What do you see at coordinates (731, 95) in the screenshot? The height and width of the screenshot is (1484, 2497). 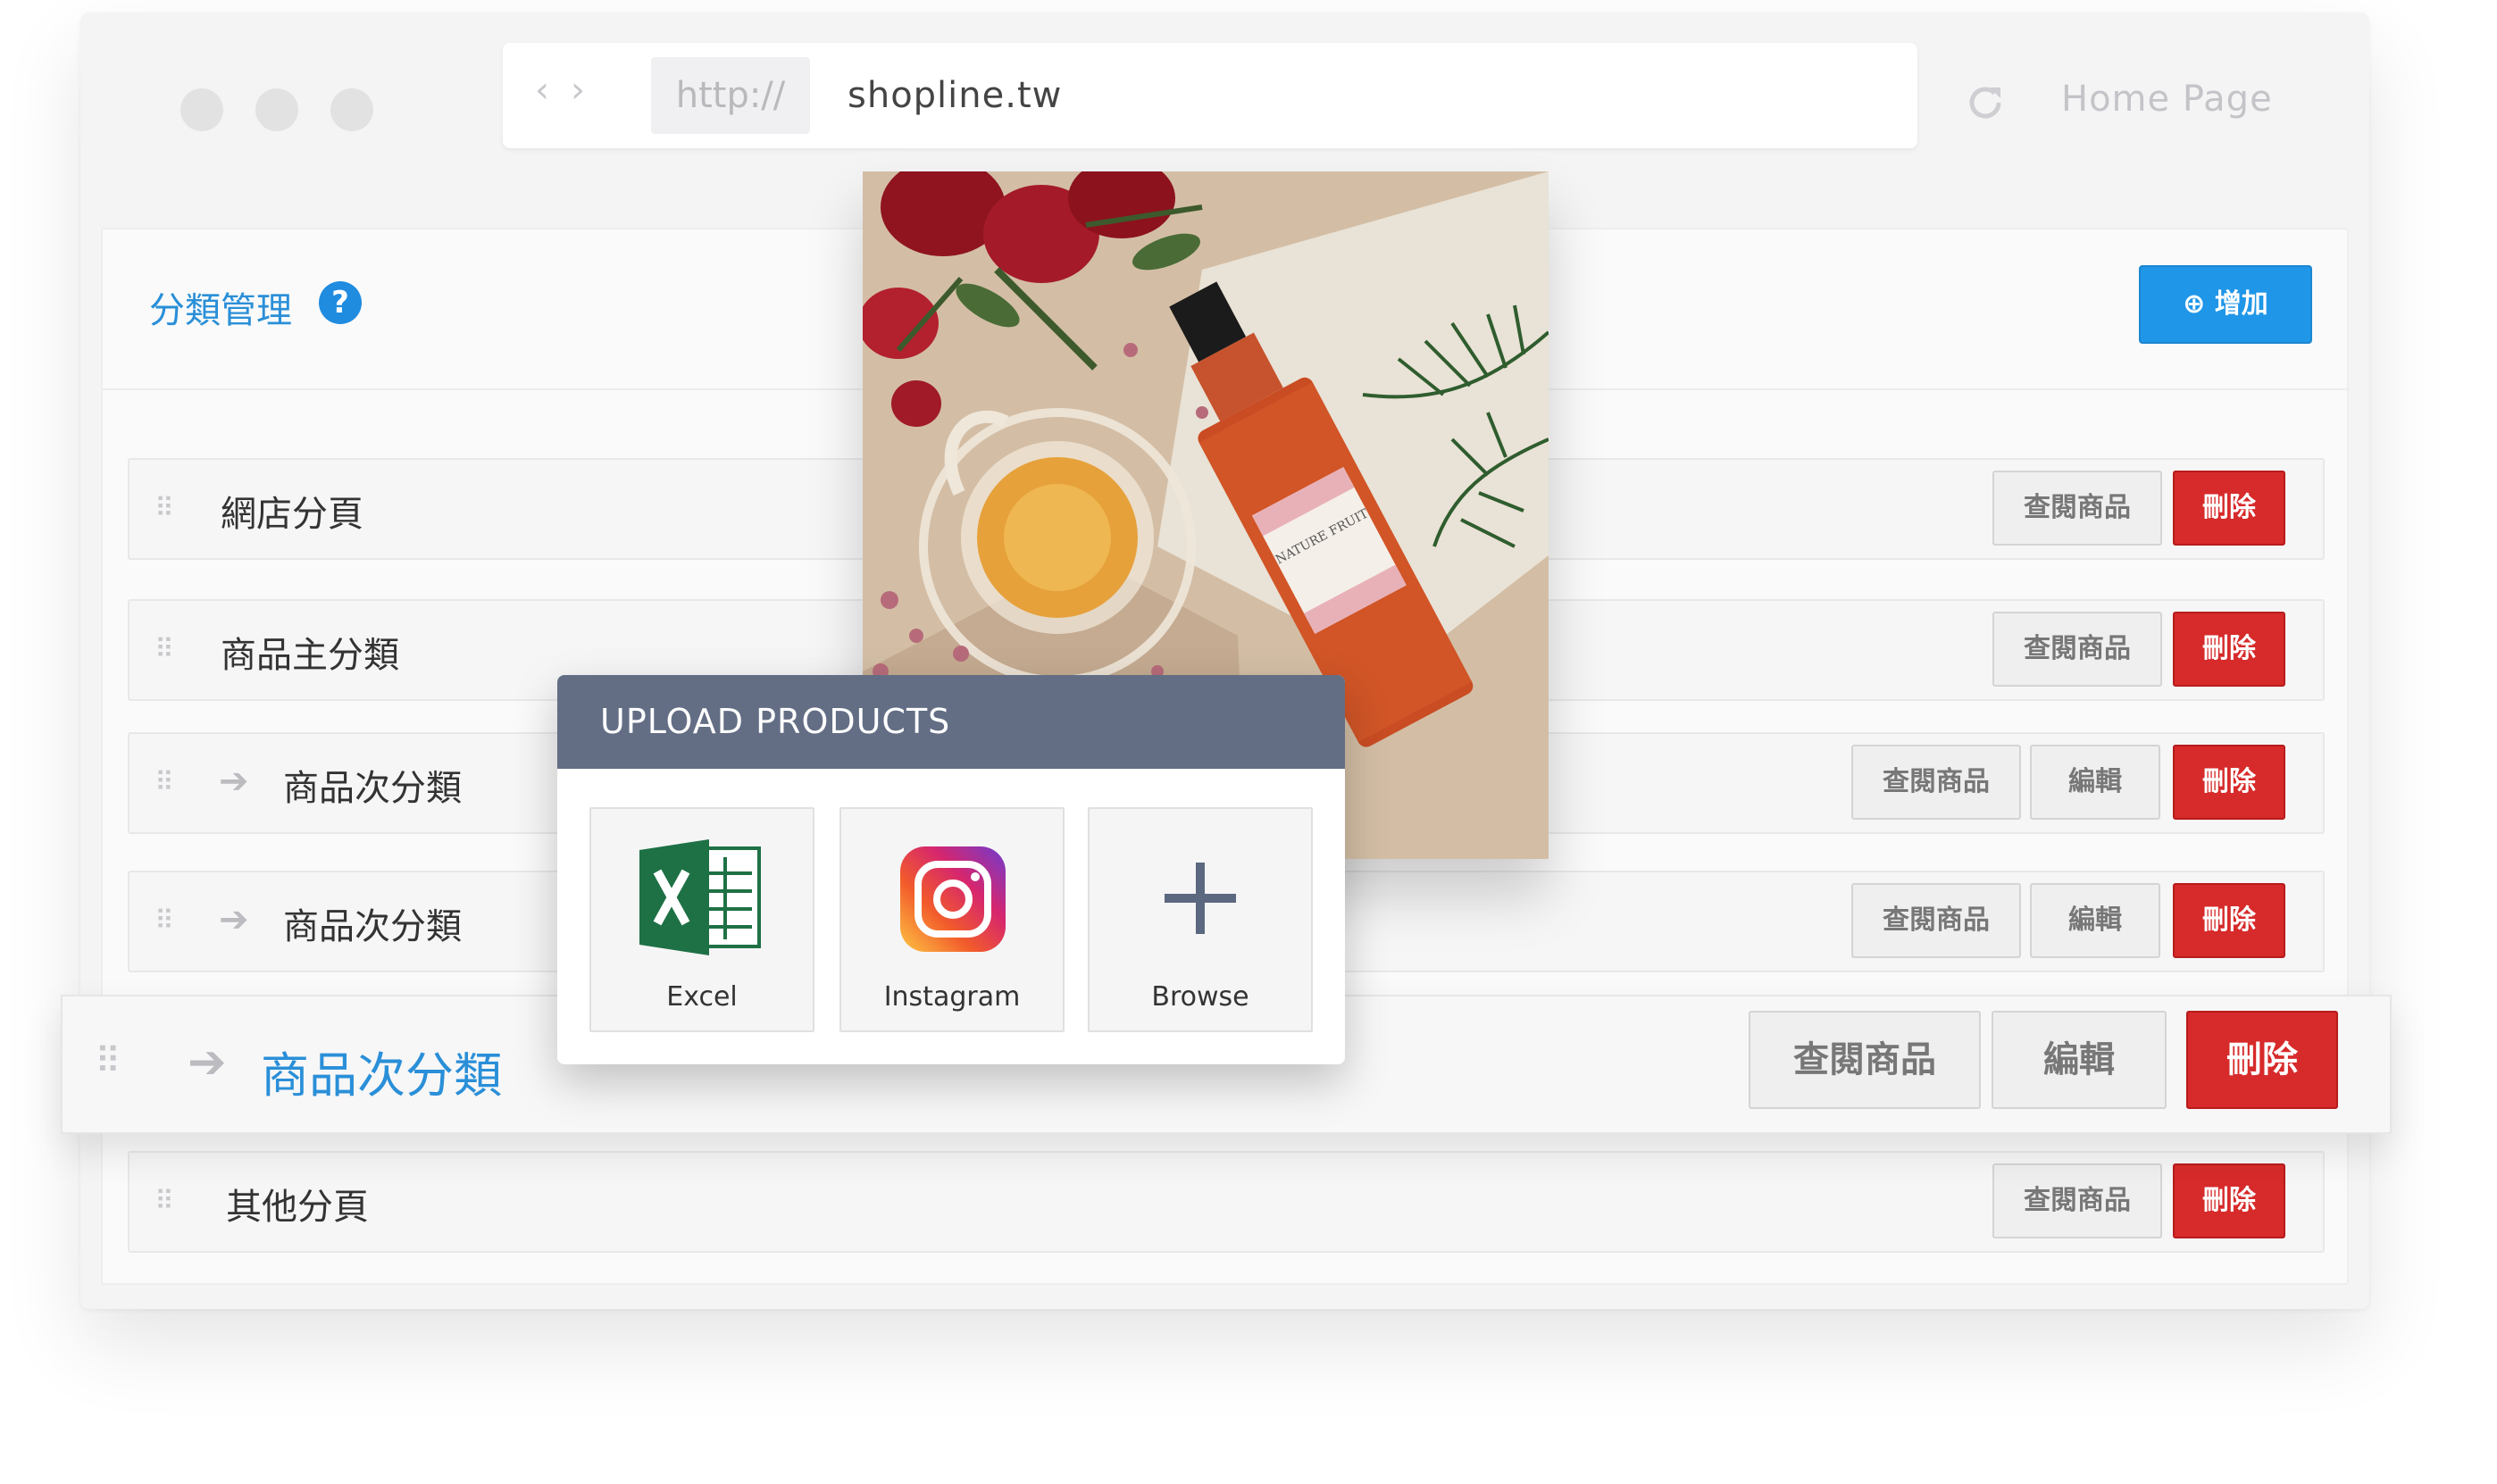 I see `url-protocol: http://` at bounding box center [731, 95].